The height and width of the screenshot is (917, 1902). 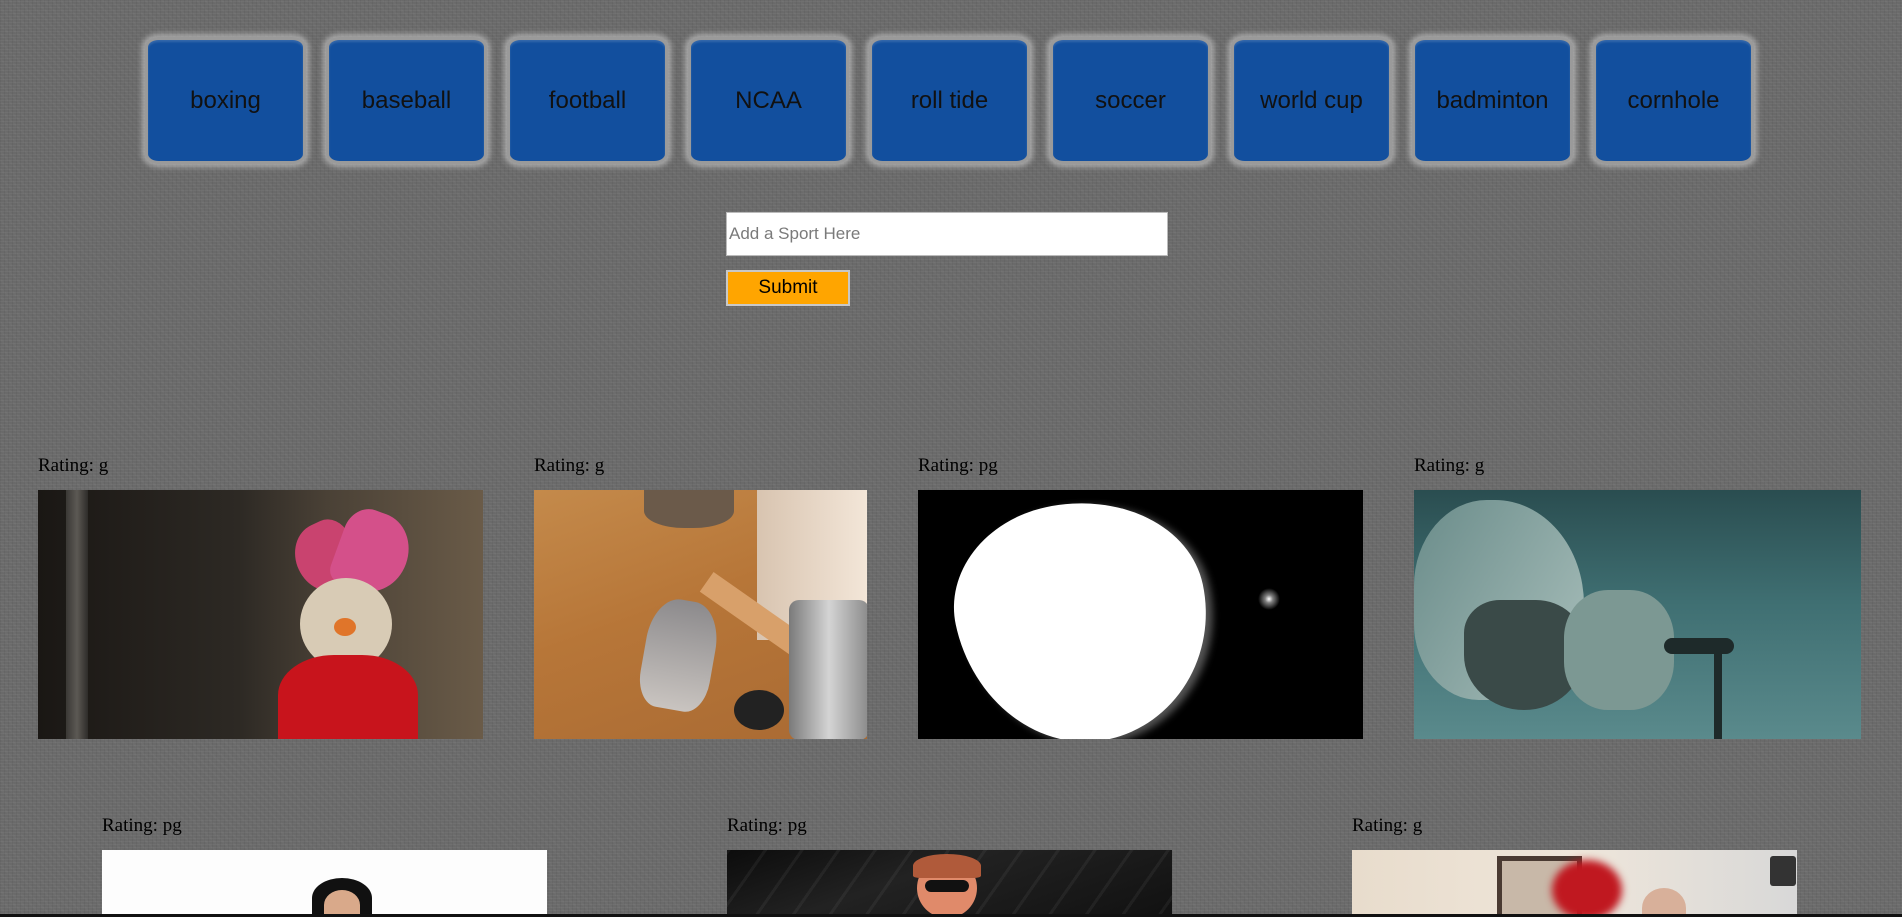 What do you see at coordinates (1574, 883) in the screenshot?
I see `gif-image-man` at bounding box center [1574, 883].